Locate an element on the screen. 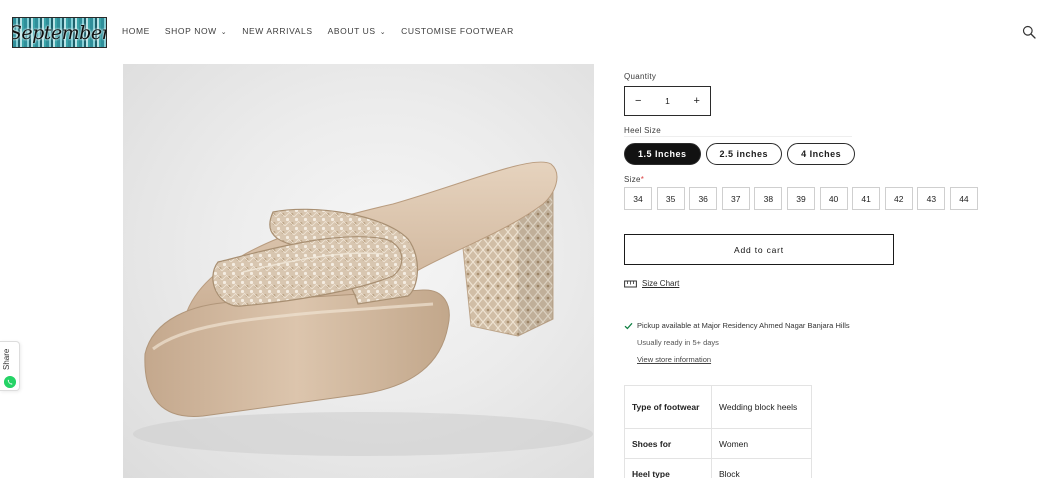 The image size is (1044, 478). nav-item-new-arrivals: NEW ARRIVALS is located at coordinates (277, 31).